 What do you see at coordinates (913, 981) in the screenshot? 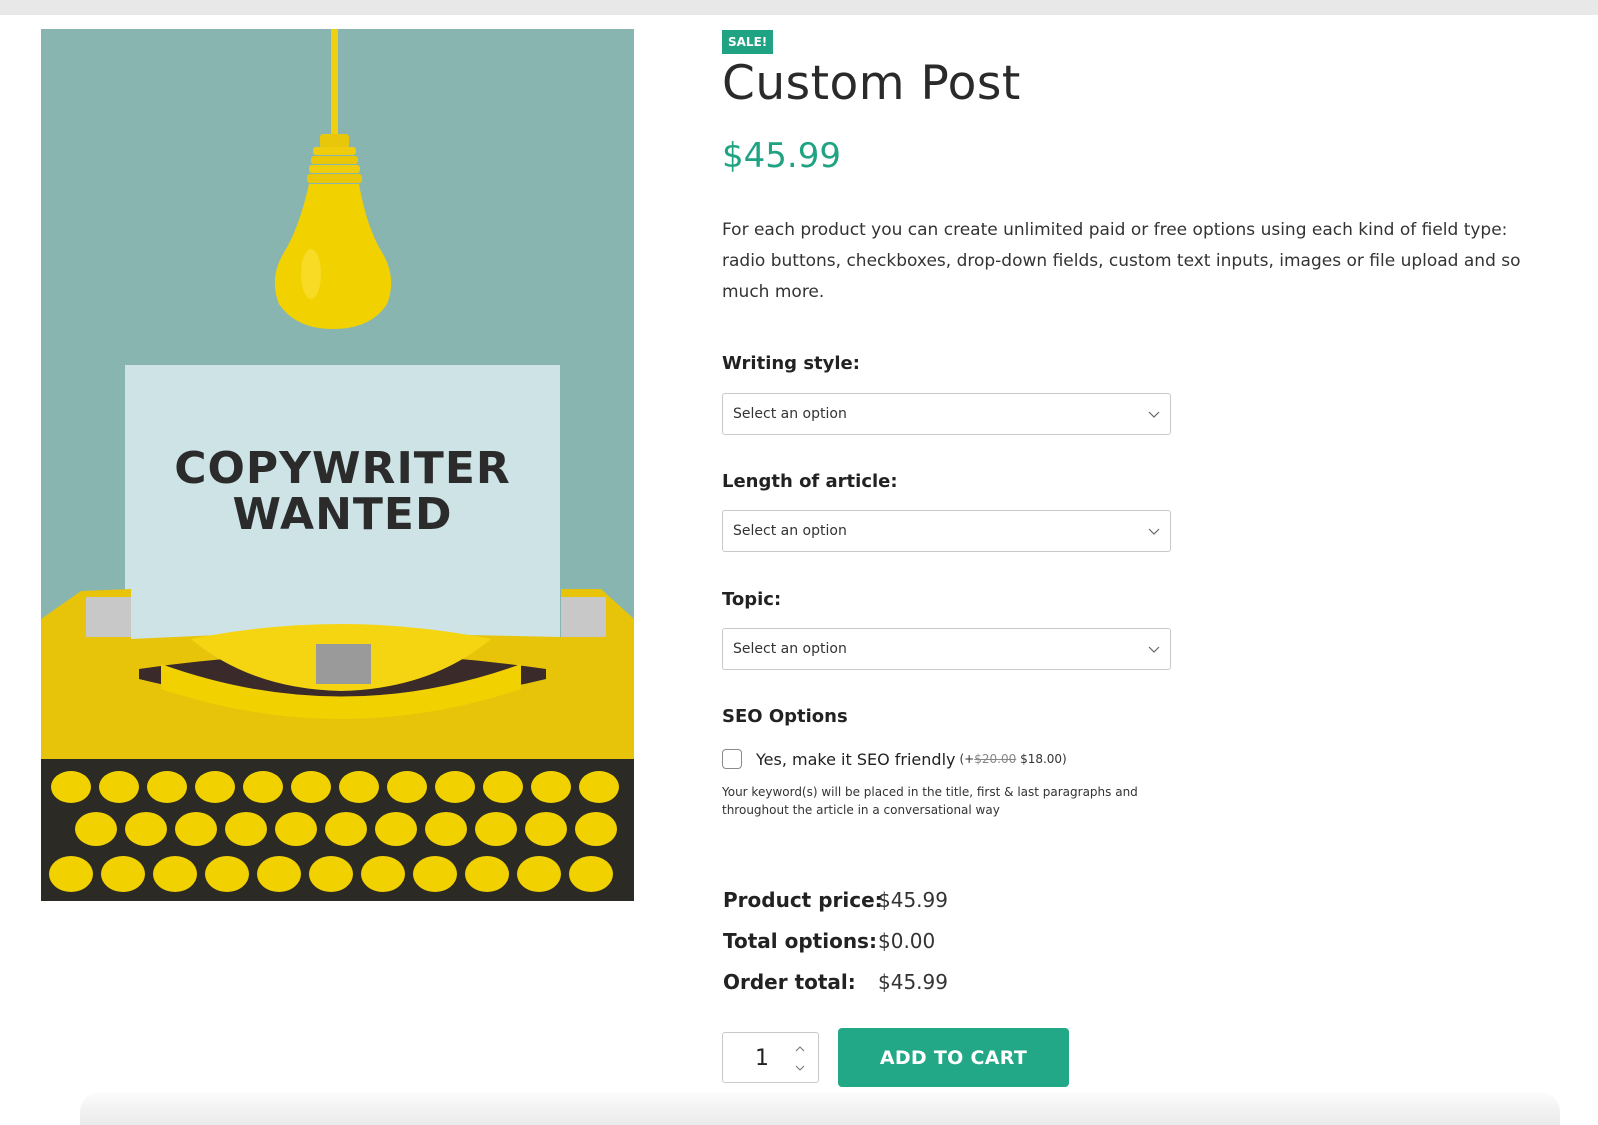
I see `order-total-value: $45.99` at bounding box center [913, 981].